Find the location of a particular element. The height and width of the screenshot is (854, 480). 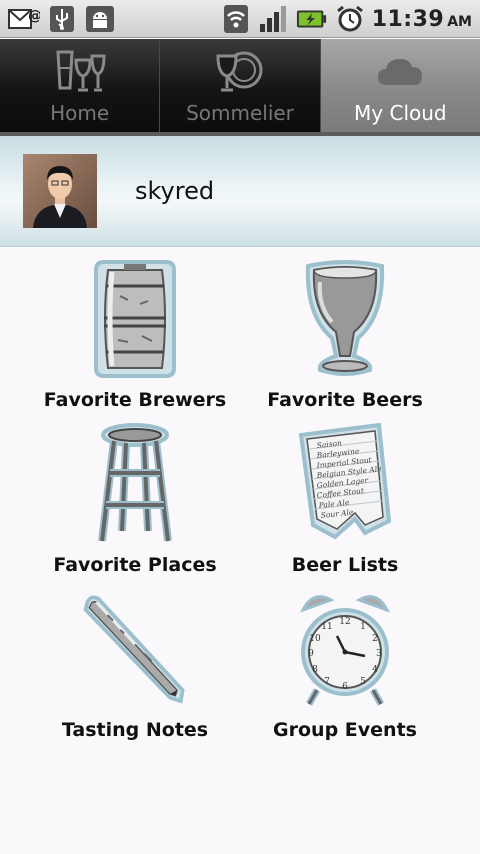

svg-text: 9 is located at coordinates (311, 654).